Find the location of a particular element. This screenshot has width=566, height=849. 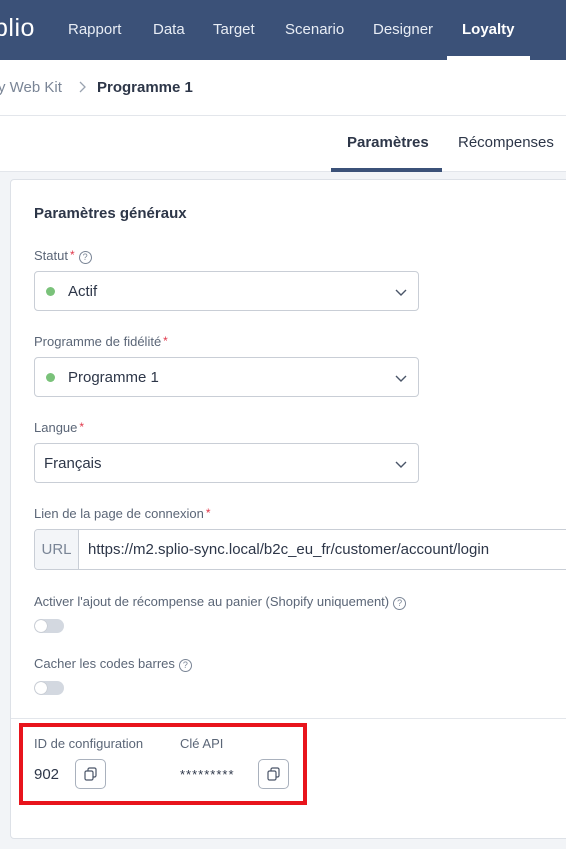

nav-item-rapport: Rapport is located at coordinates (94, 29).